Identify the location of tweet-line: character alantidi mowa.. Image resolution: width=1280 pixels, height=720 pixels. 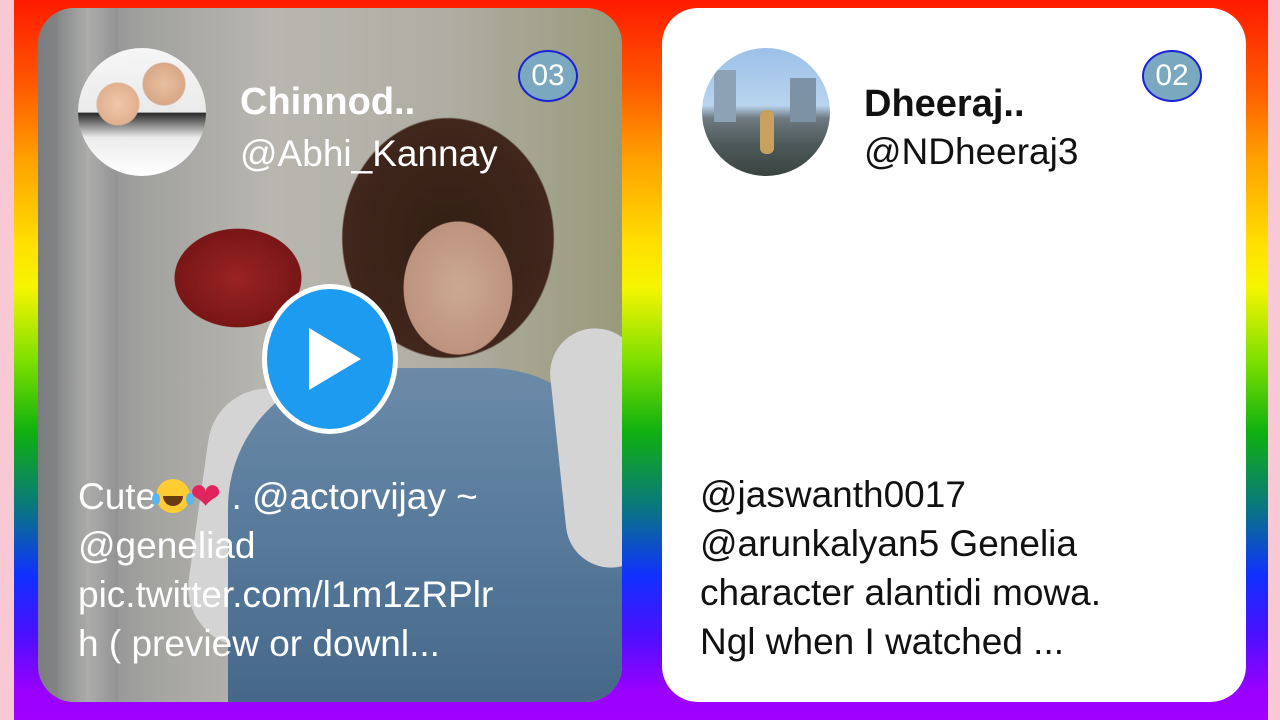
(901, 592).